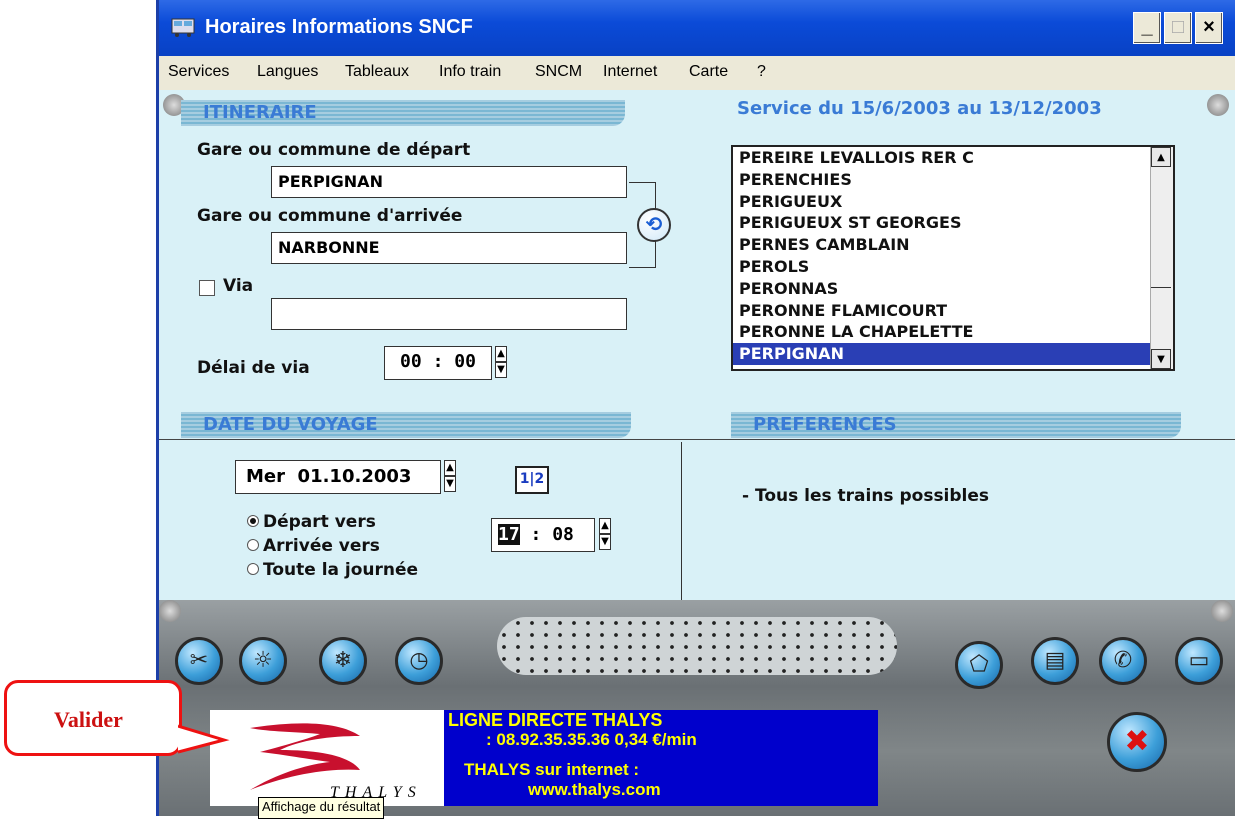 The height and width of the screenshot is (819, 1235). What do you see at coordinates (449, 182) in the screenshot?
I see `depart-input: PERPIGNAN` at bounding box center [449, 182].